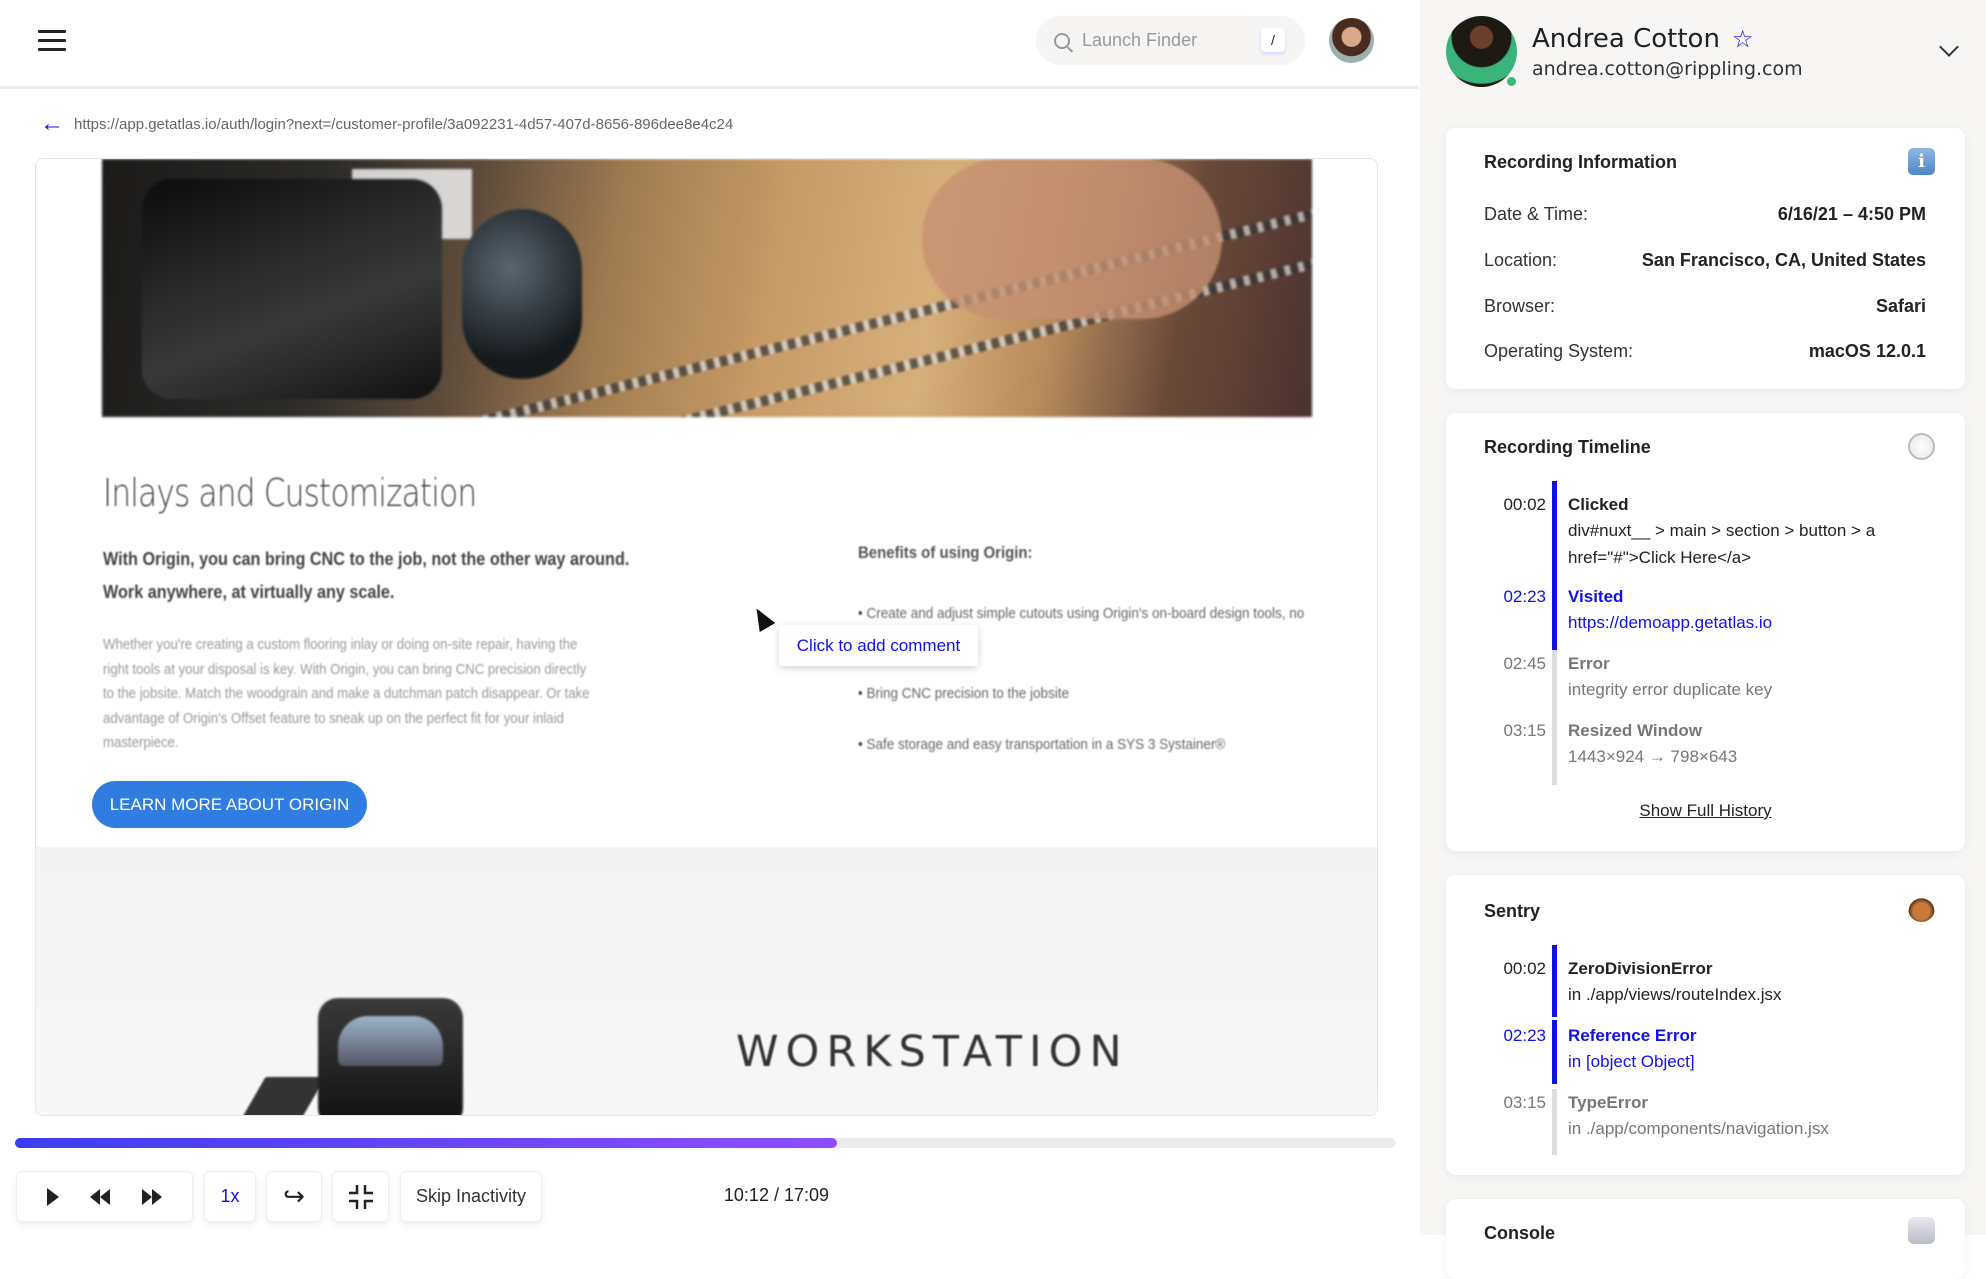  I want to click on event-detail: 1443×924 → 798×643, so click(1653, 756).